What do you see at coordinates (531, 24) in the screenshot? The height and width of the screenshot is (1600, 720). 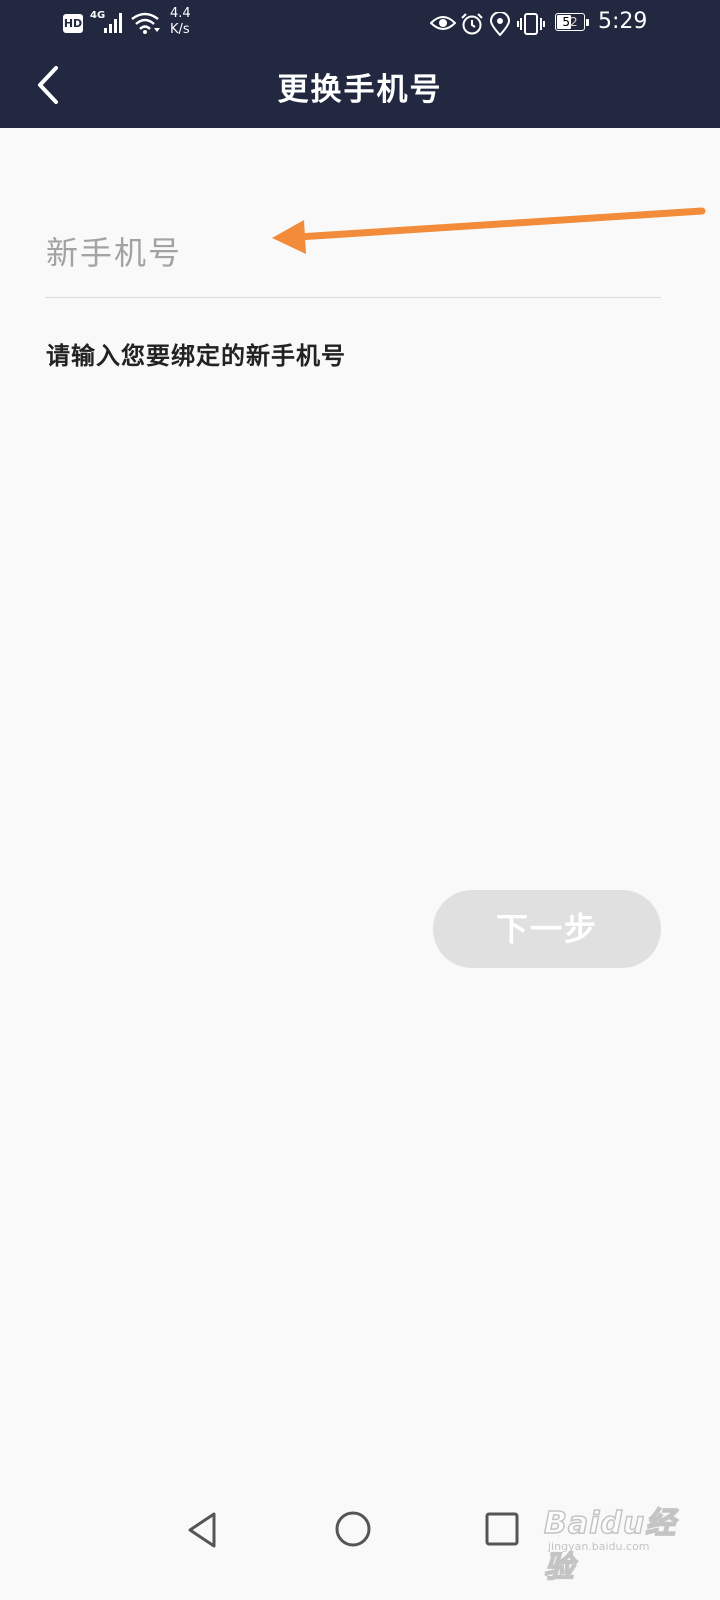 I see `vibrate-icon` at bounding box center [531, 24].